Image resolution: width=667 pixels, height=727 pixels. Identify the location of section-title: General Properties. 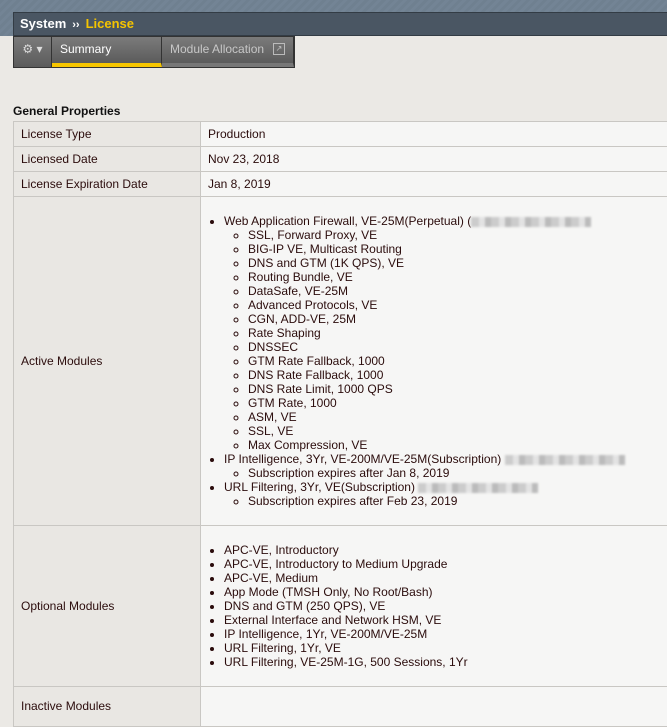
(66, 111).